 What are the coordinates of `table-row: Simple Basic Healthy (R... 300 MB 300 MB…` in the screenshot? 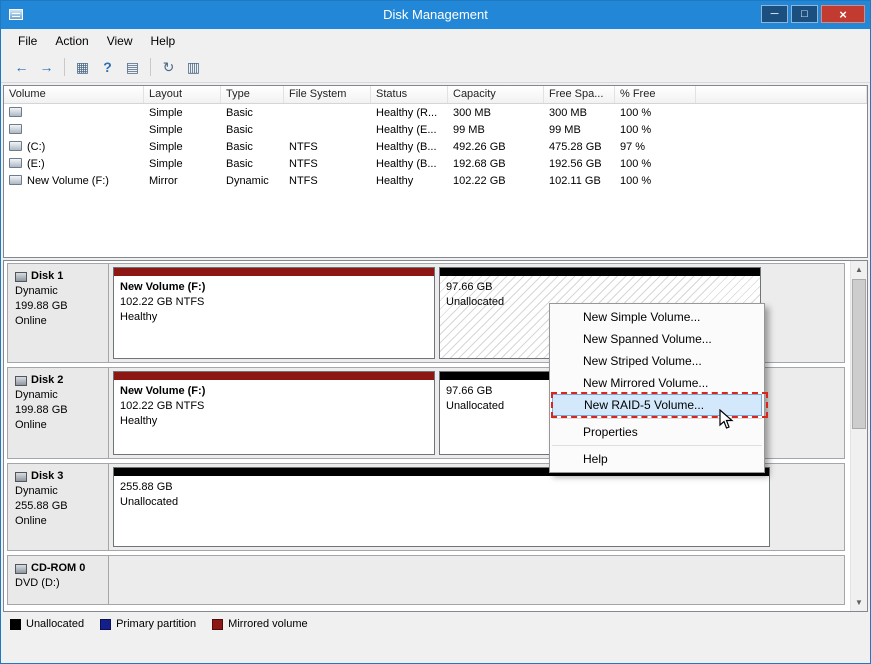 It's located at (435, 112).